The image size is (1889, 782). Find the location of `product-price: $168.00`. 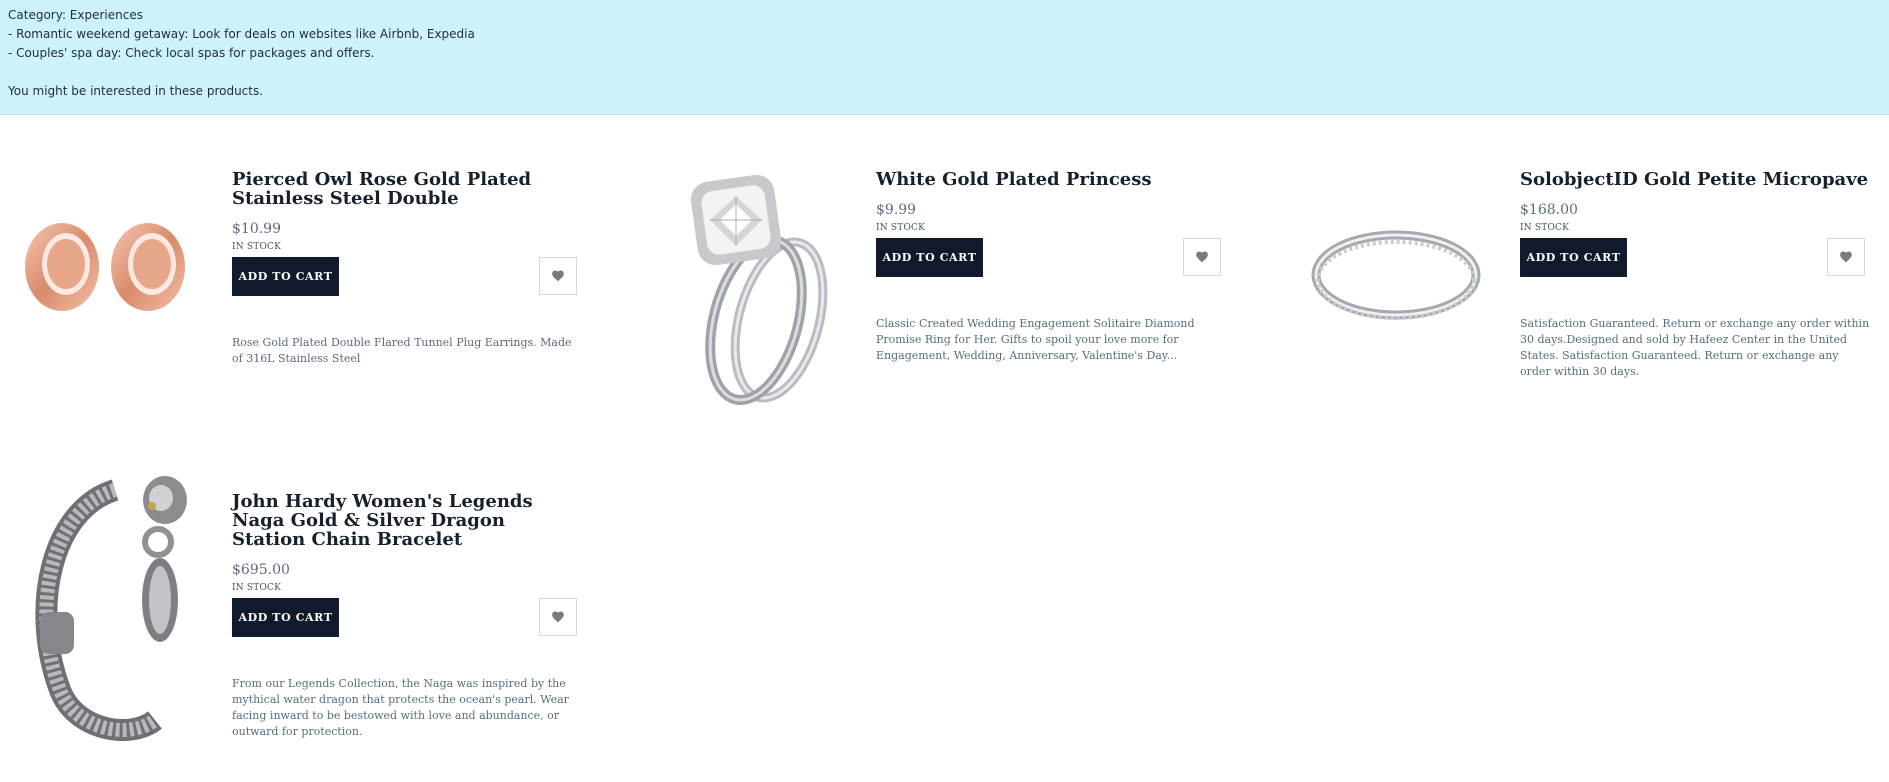

product-price: $168.00 is located at coordinates (1549, 210).